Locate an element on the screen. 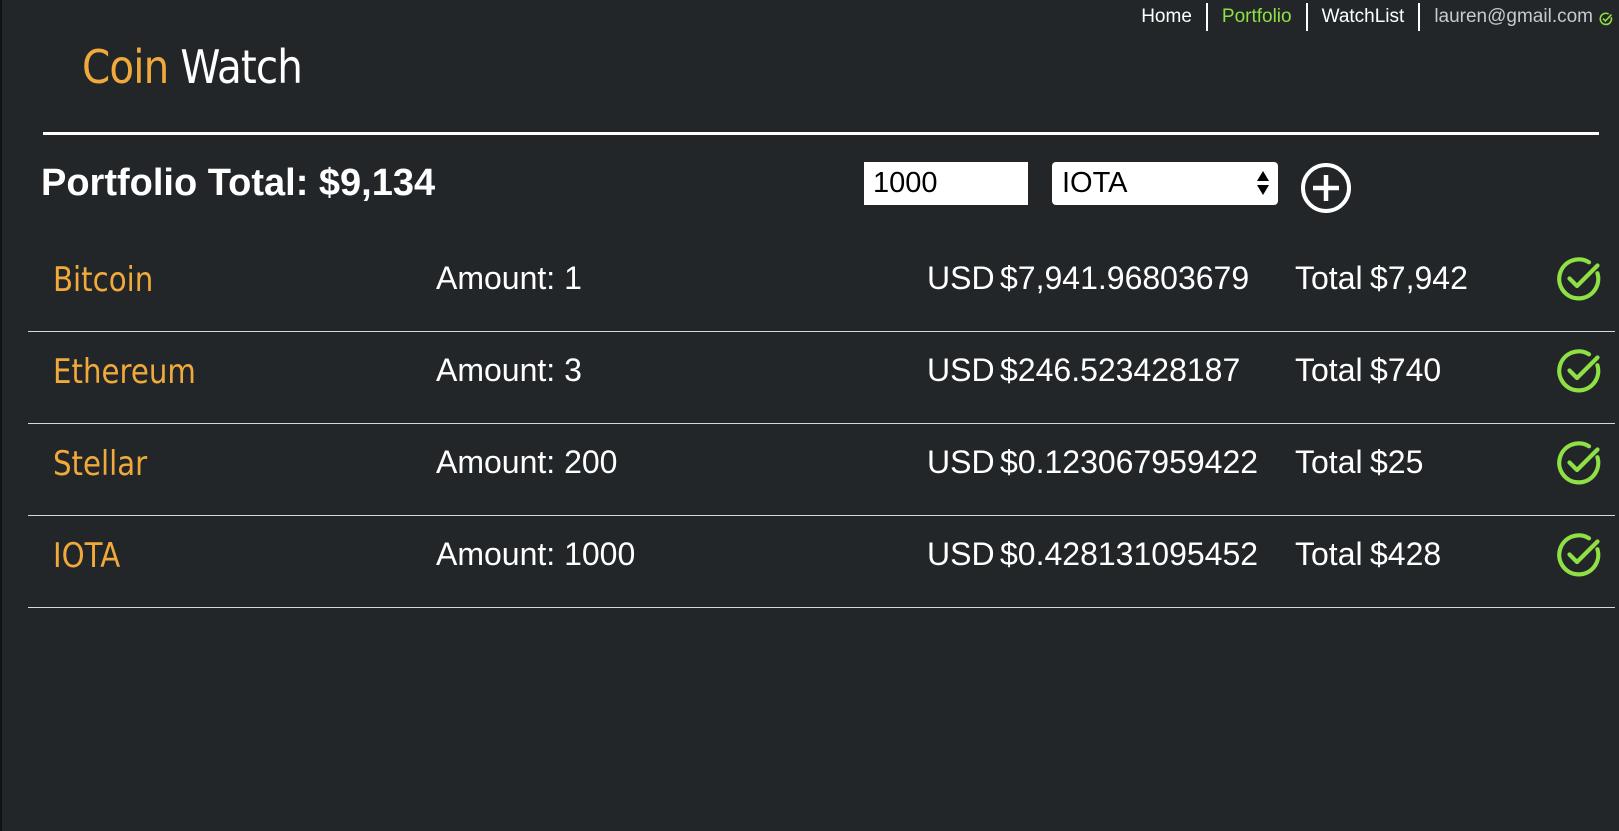 This screenshot has height=831, width=1619. add-coin-button is located at coordinates (1326, 188).